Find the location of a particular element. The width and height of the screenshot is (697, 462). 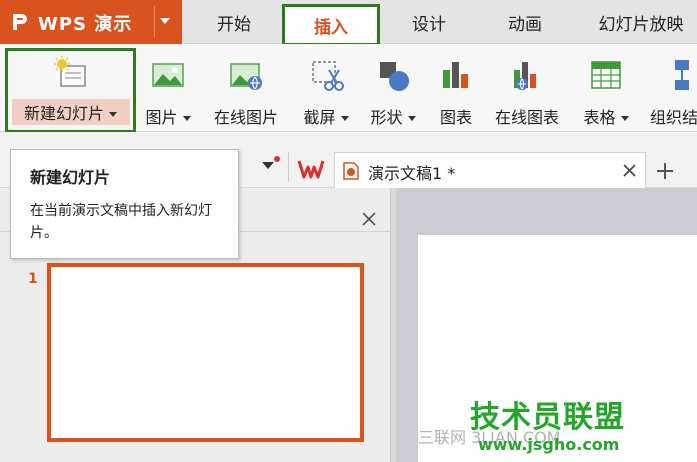

new-slide-icon is located at coordinates (69, 71).